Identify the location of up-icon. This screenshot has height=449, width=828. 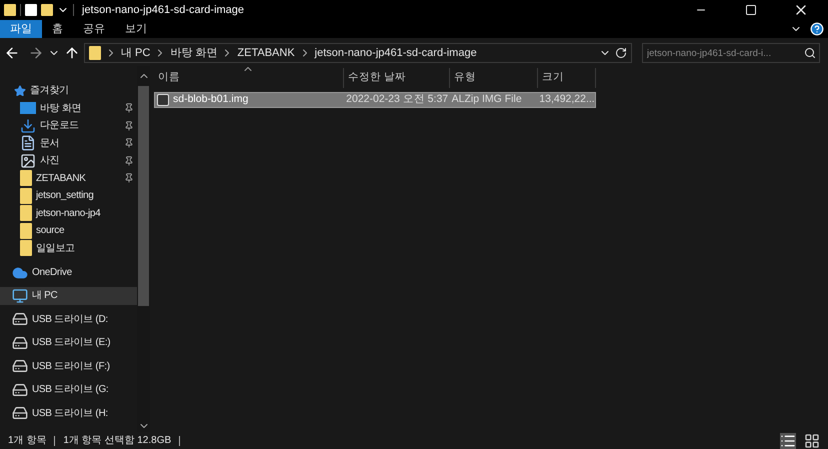
(72, 53).